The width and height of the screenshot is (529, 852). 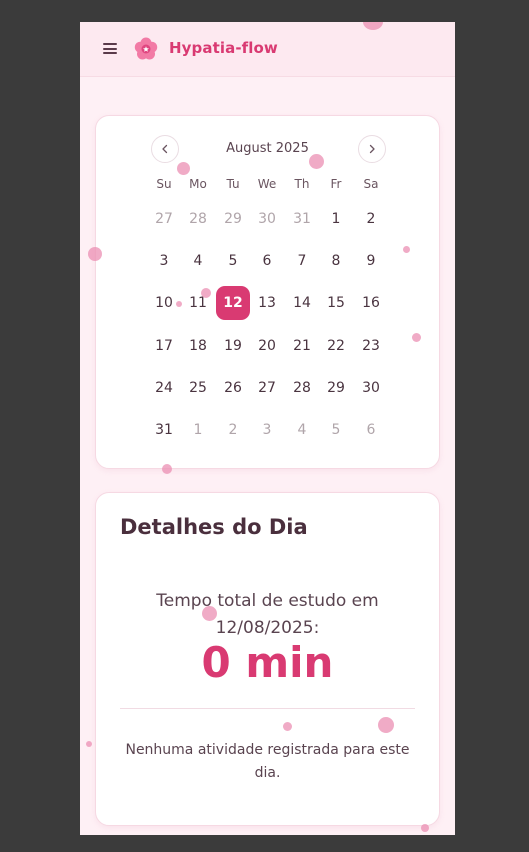 What do you see at coordinates (214, 527) in the screenshot?
I see `details-title: Detalhes do Dia` at bounding box center [214, 527].